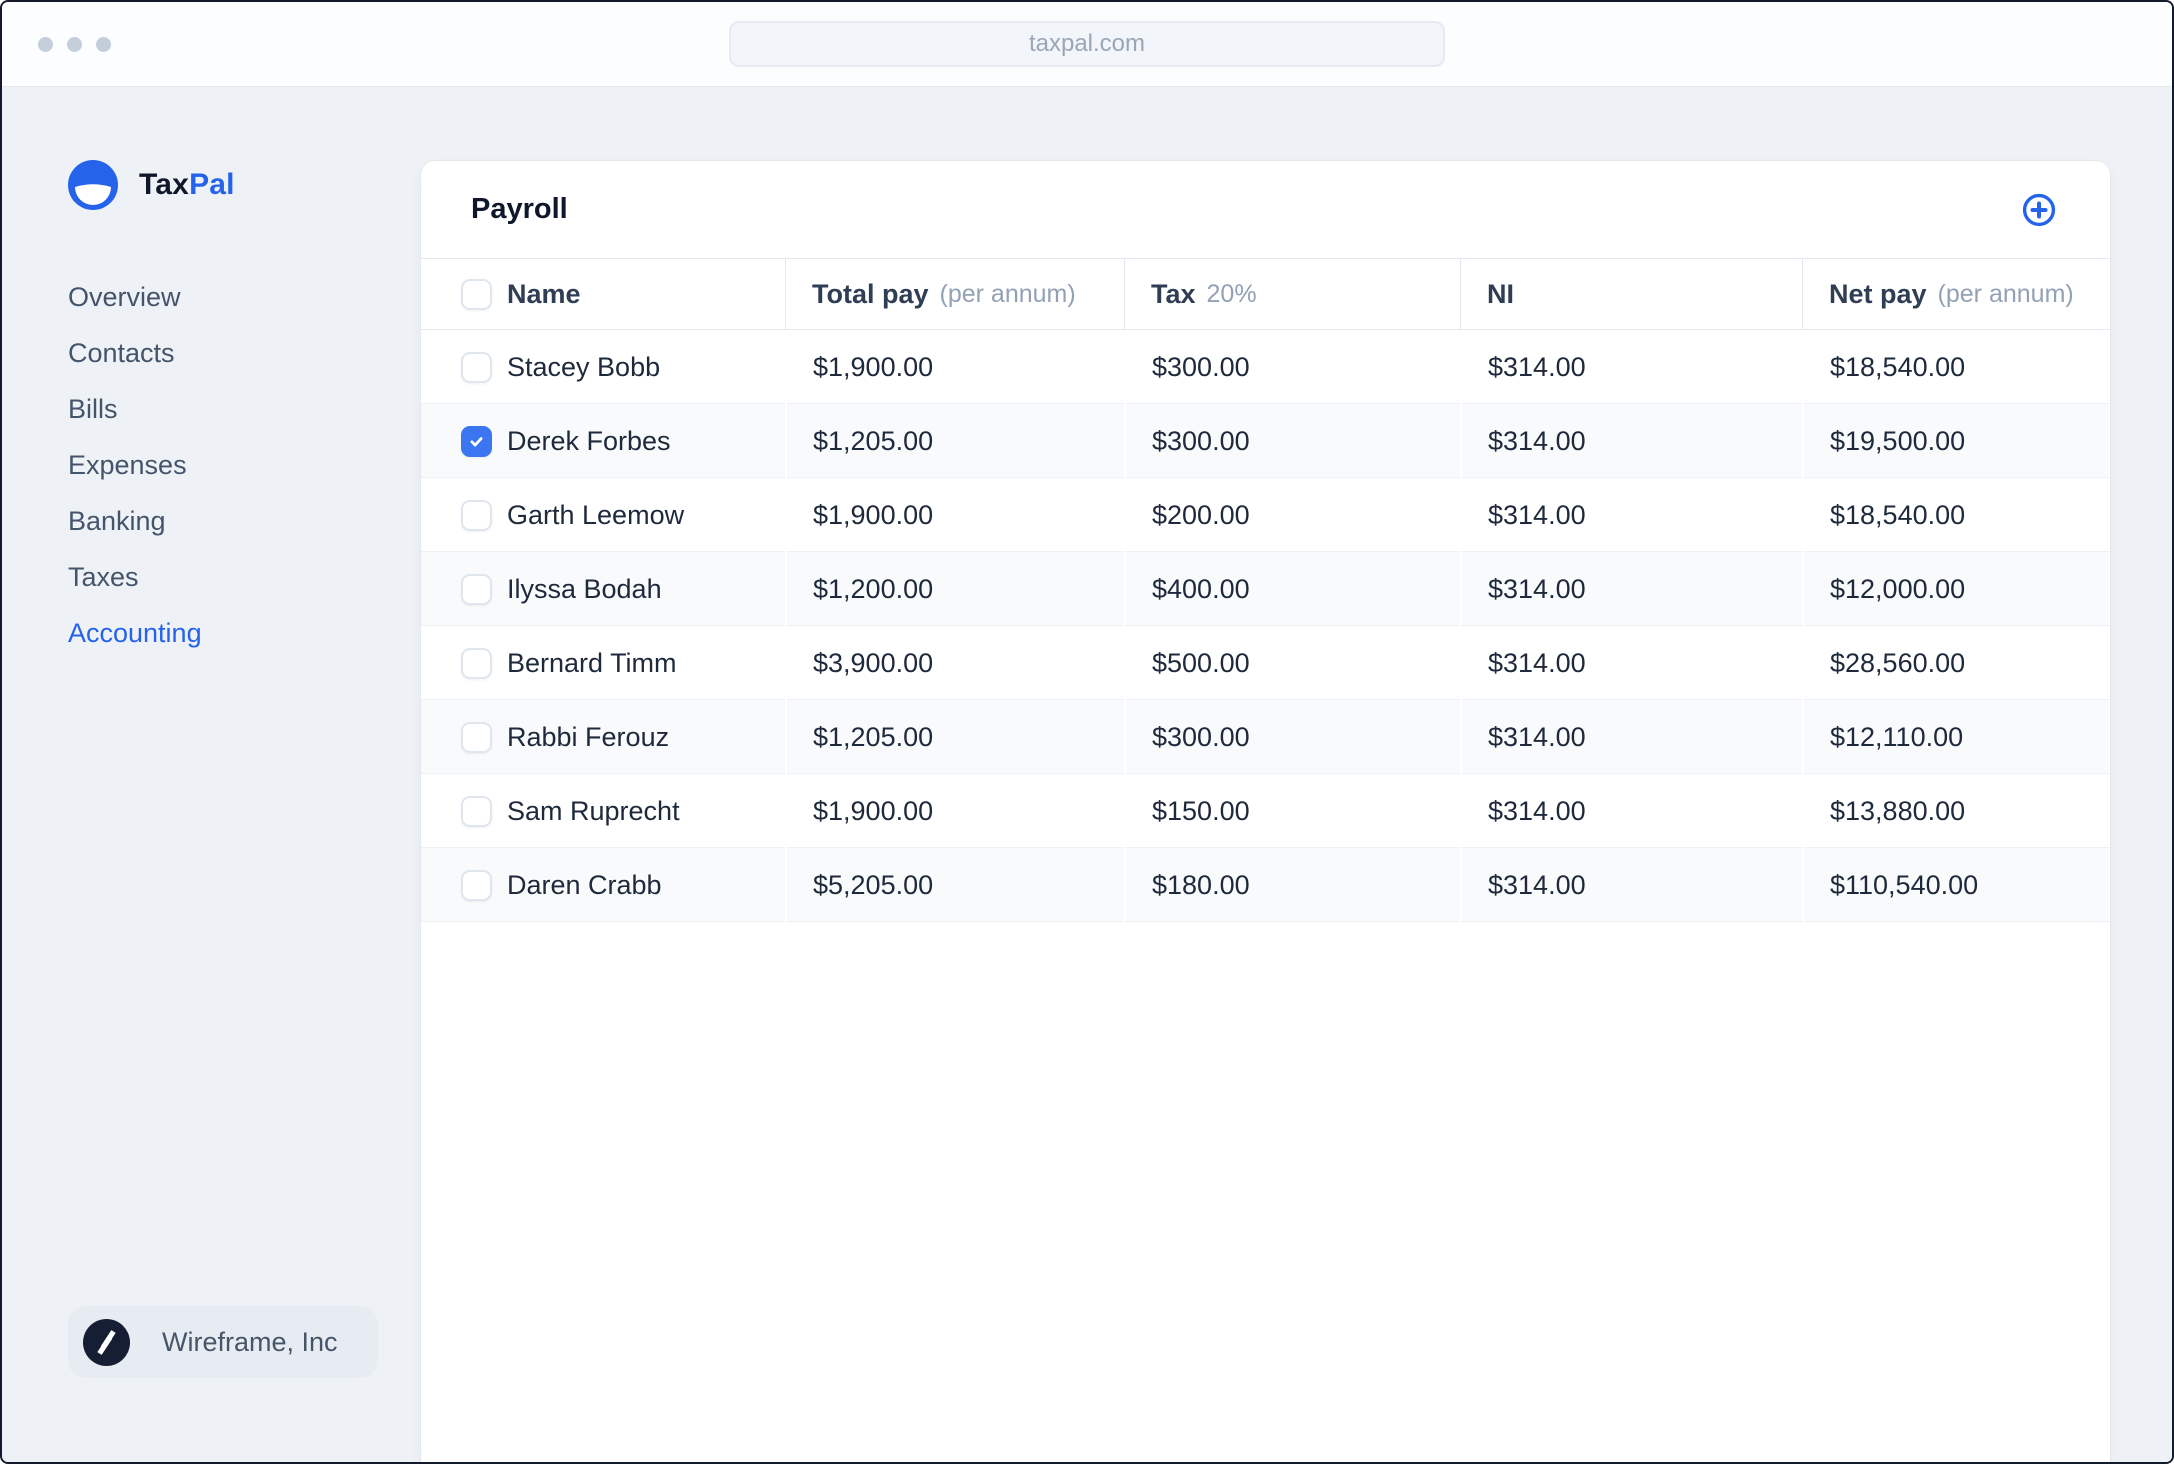 Image resolution: width=2174 pixels, height=1464 pixels. What do you see at coordinates (1265, 209) in the screenshot?
I see `payroll-header: Payroll` at bounding box center [1265, 209].